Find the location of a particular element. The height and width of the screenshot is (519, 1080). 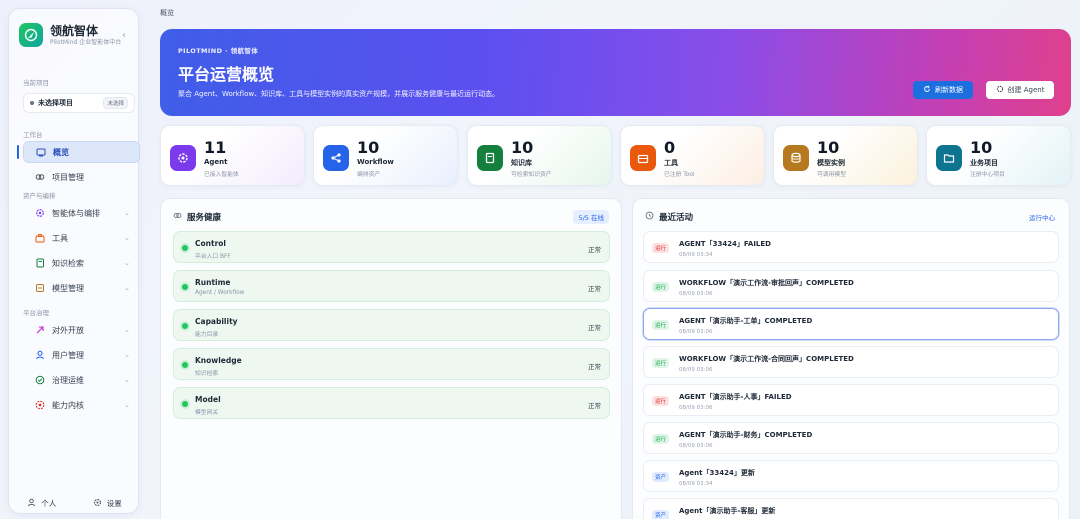

personal-button: 个人 is located at coordinates (41, 503).